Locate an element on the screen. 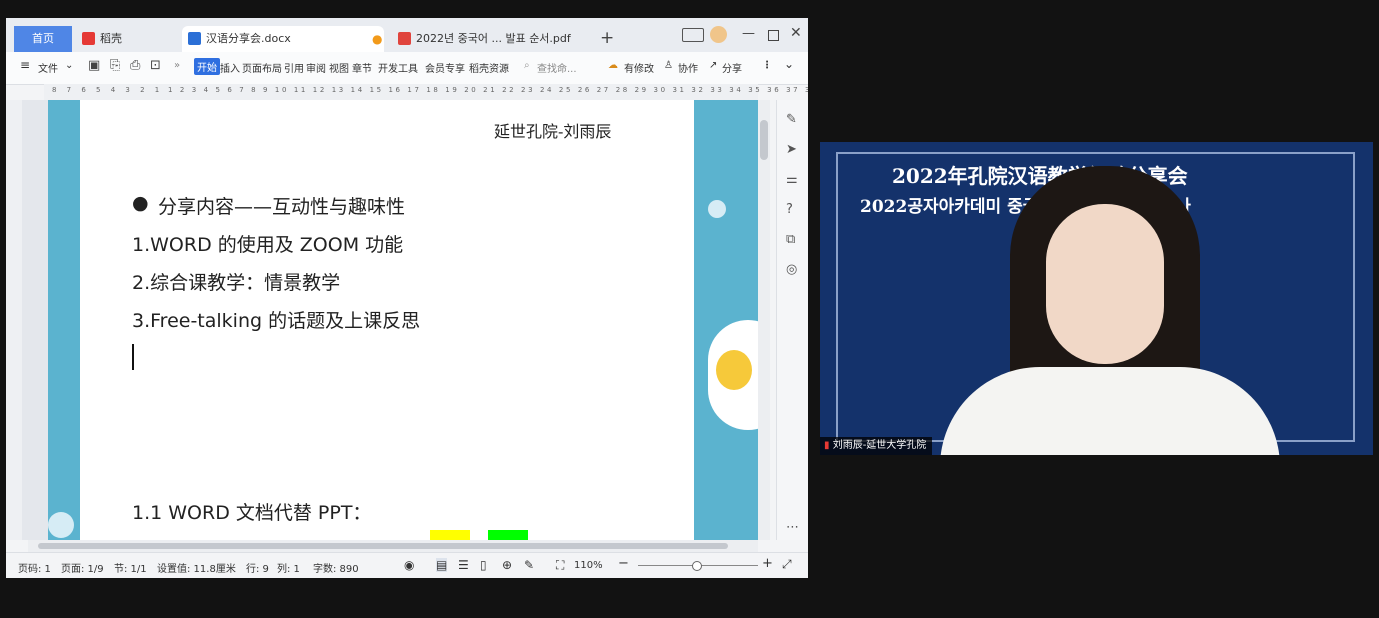  more-tools-icon: ⋯ is located at coordinates (792, 527).